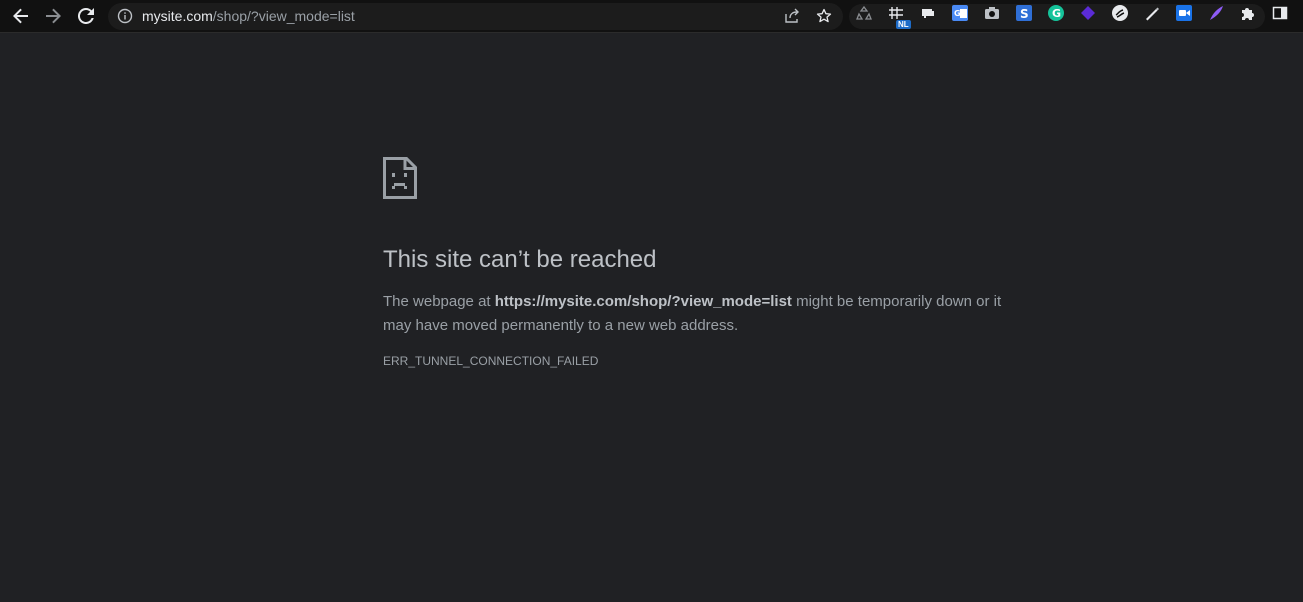  I want to click on back-button, so click(21, 16).